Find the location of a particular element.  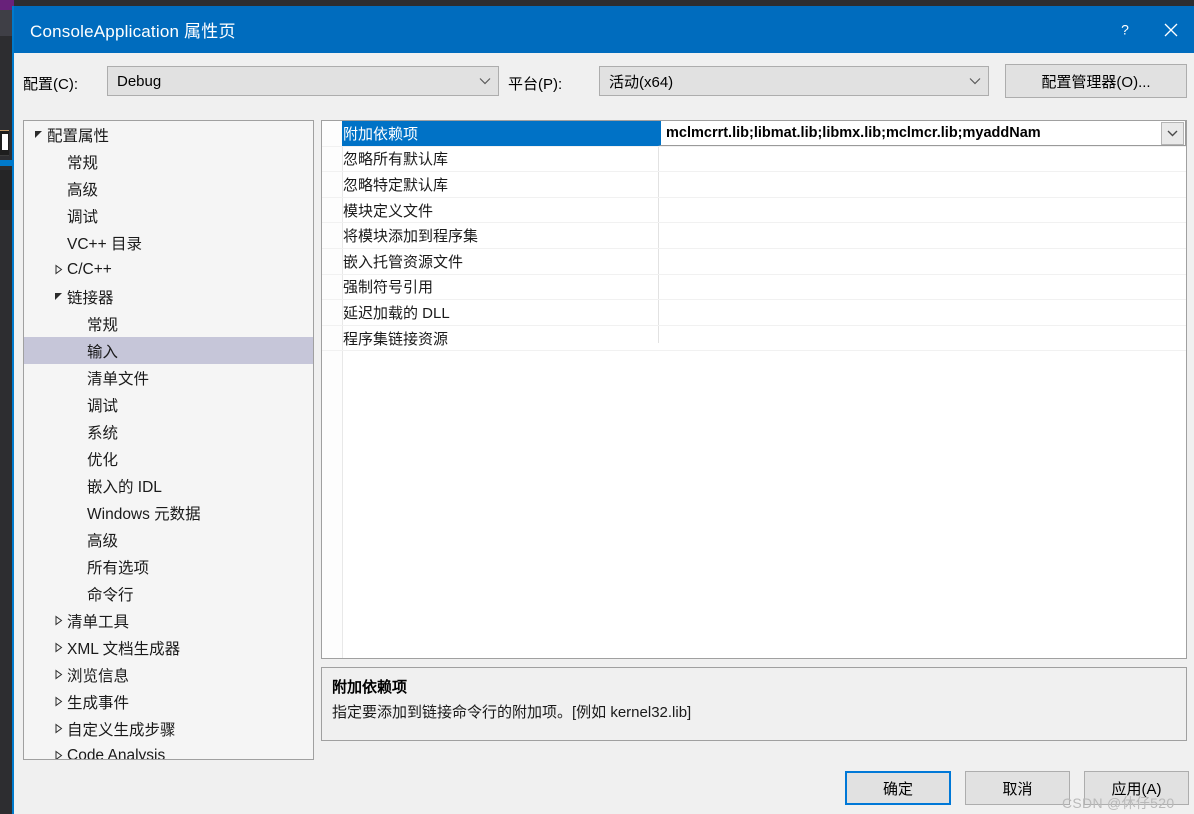

dialog-title-bar: ConsoleApplication 属性页 ? is located at coordinates (604, 29).